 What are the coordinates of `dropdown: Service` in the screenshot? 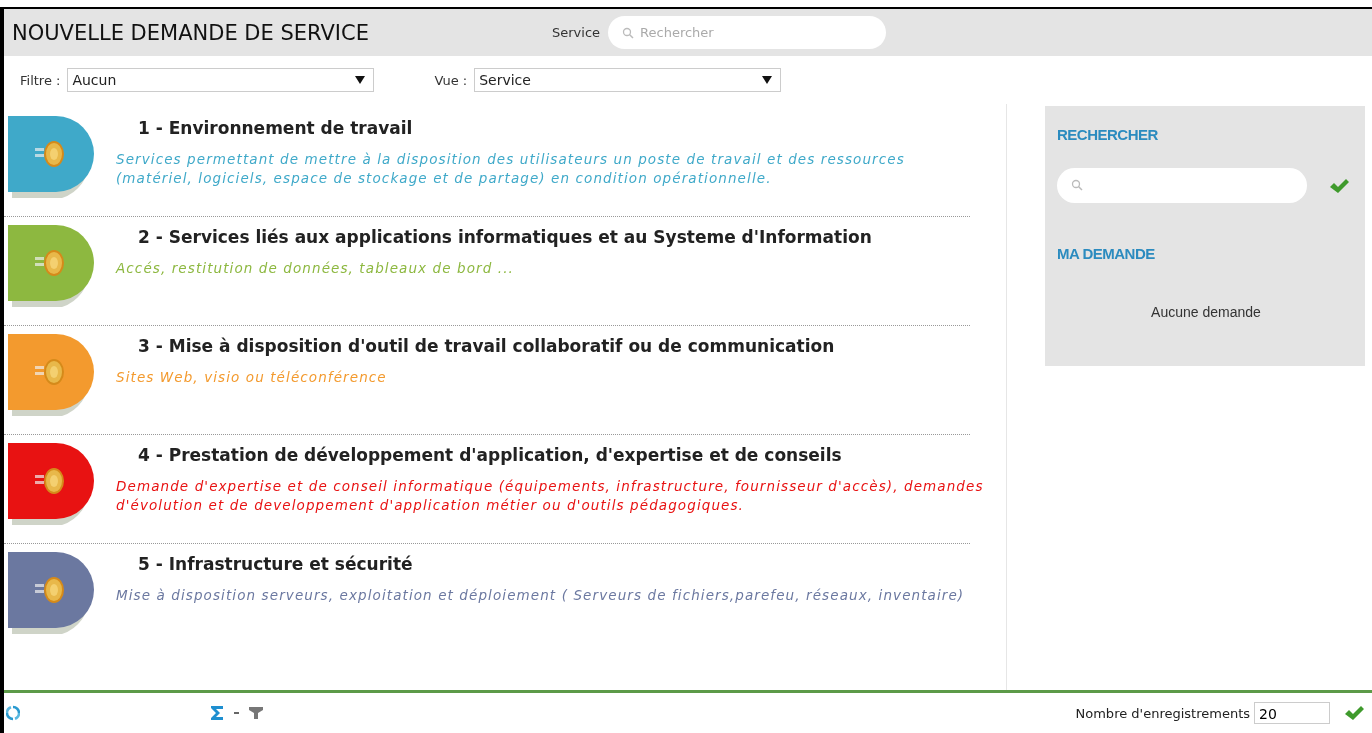 It's located at (628, 80).